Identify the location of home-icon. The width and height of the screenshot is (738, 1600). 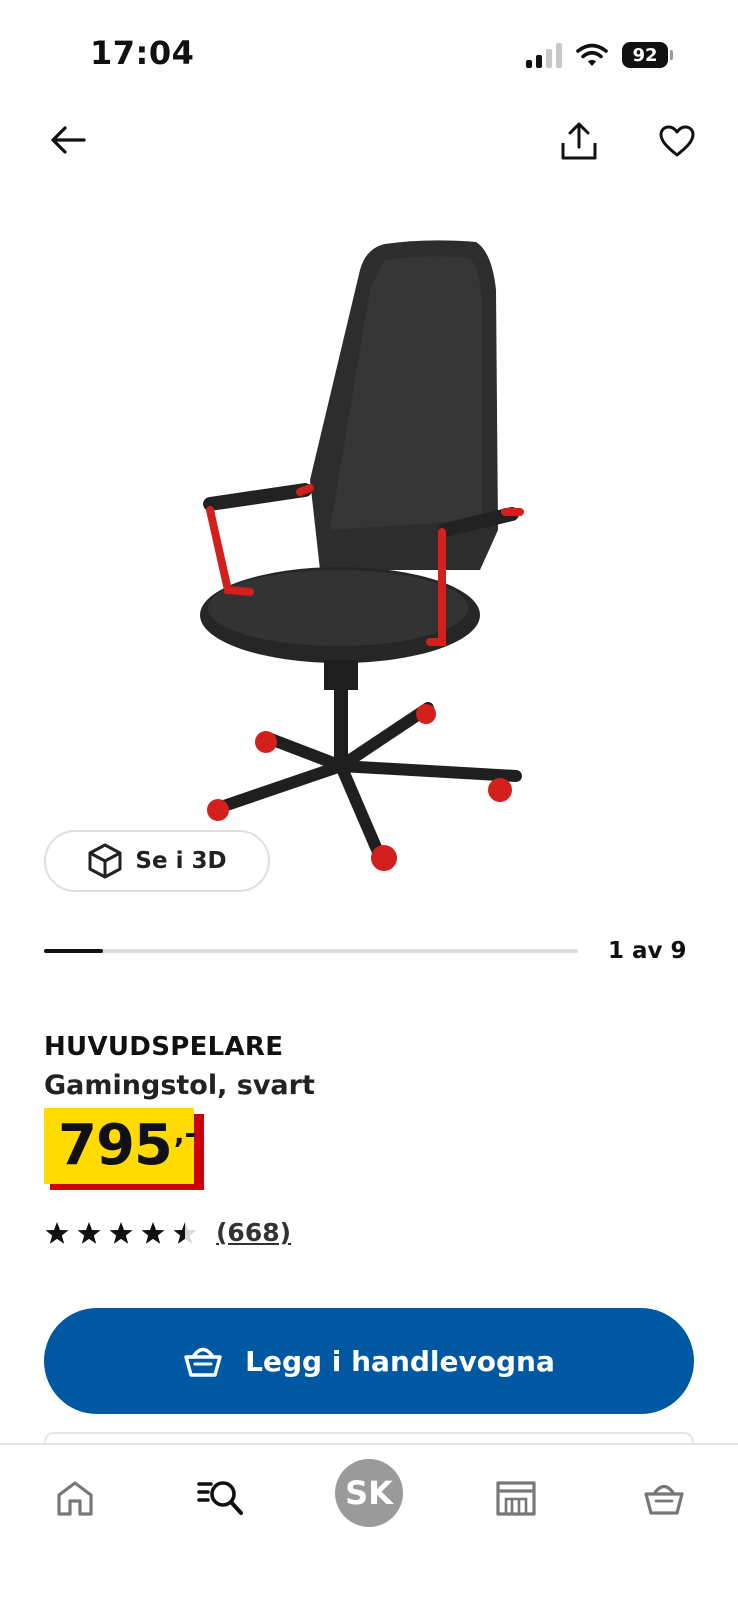
(75, 1498).